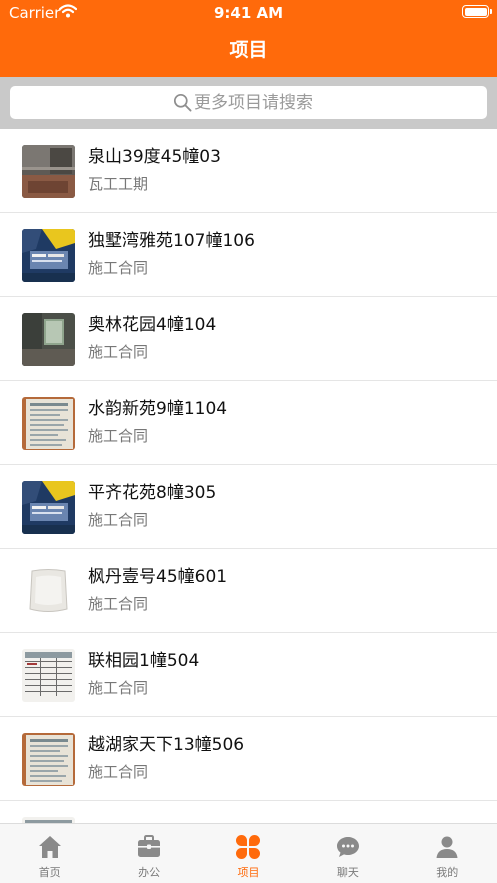 The width and height of the screenshot is (497, 883). What do you see at coordinates (171, 241) in the screenshot?
I see `project-title: 独墅湾雅苑107幢106` at bounding box center [171, 241].